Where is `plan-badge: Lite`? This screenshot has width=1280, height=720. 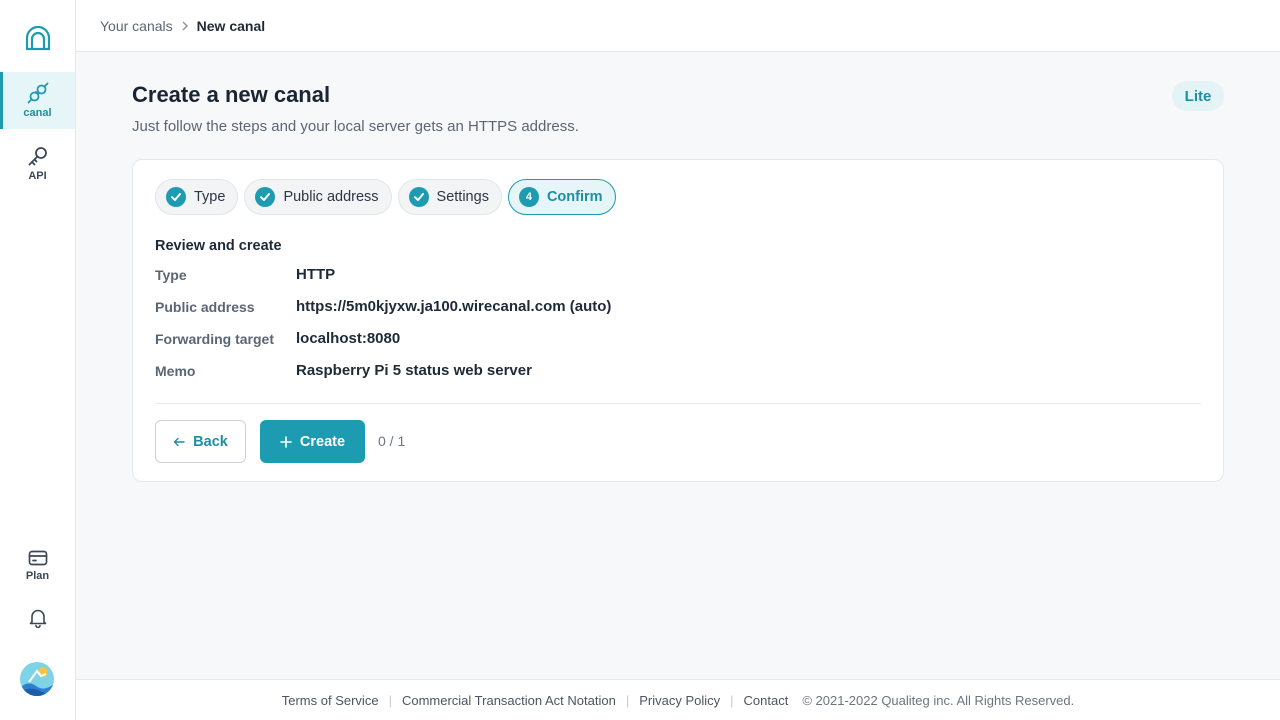 plan-badge: Lite is located at coordinates (1198, 96).